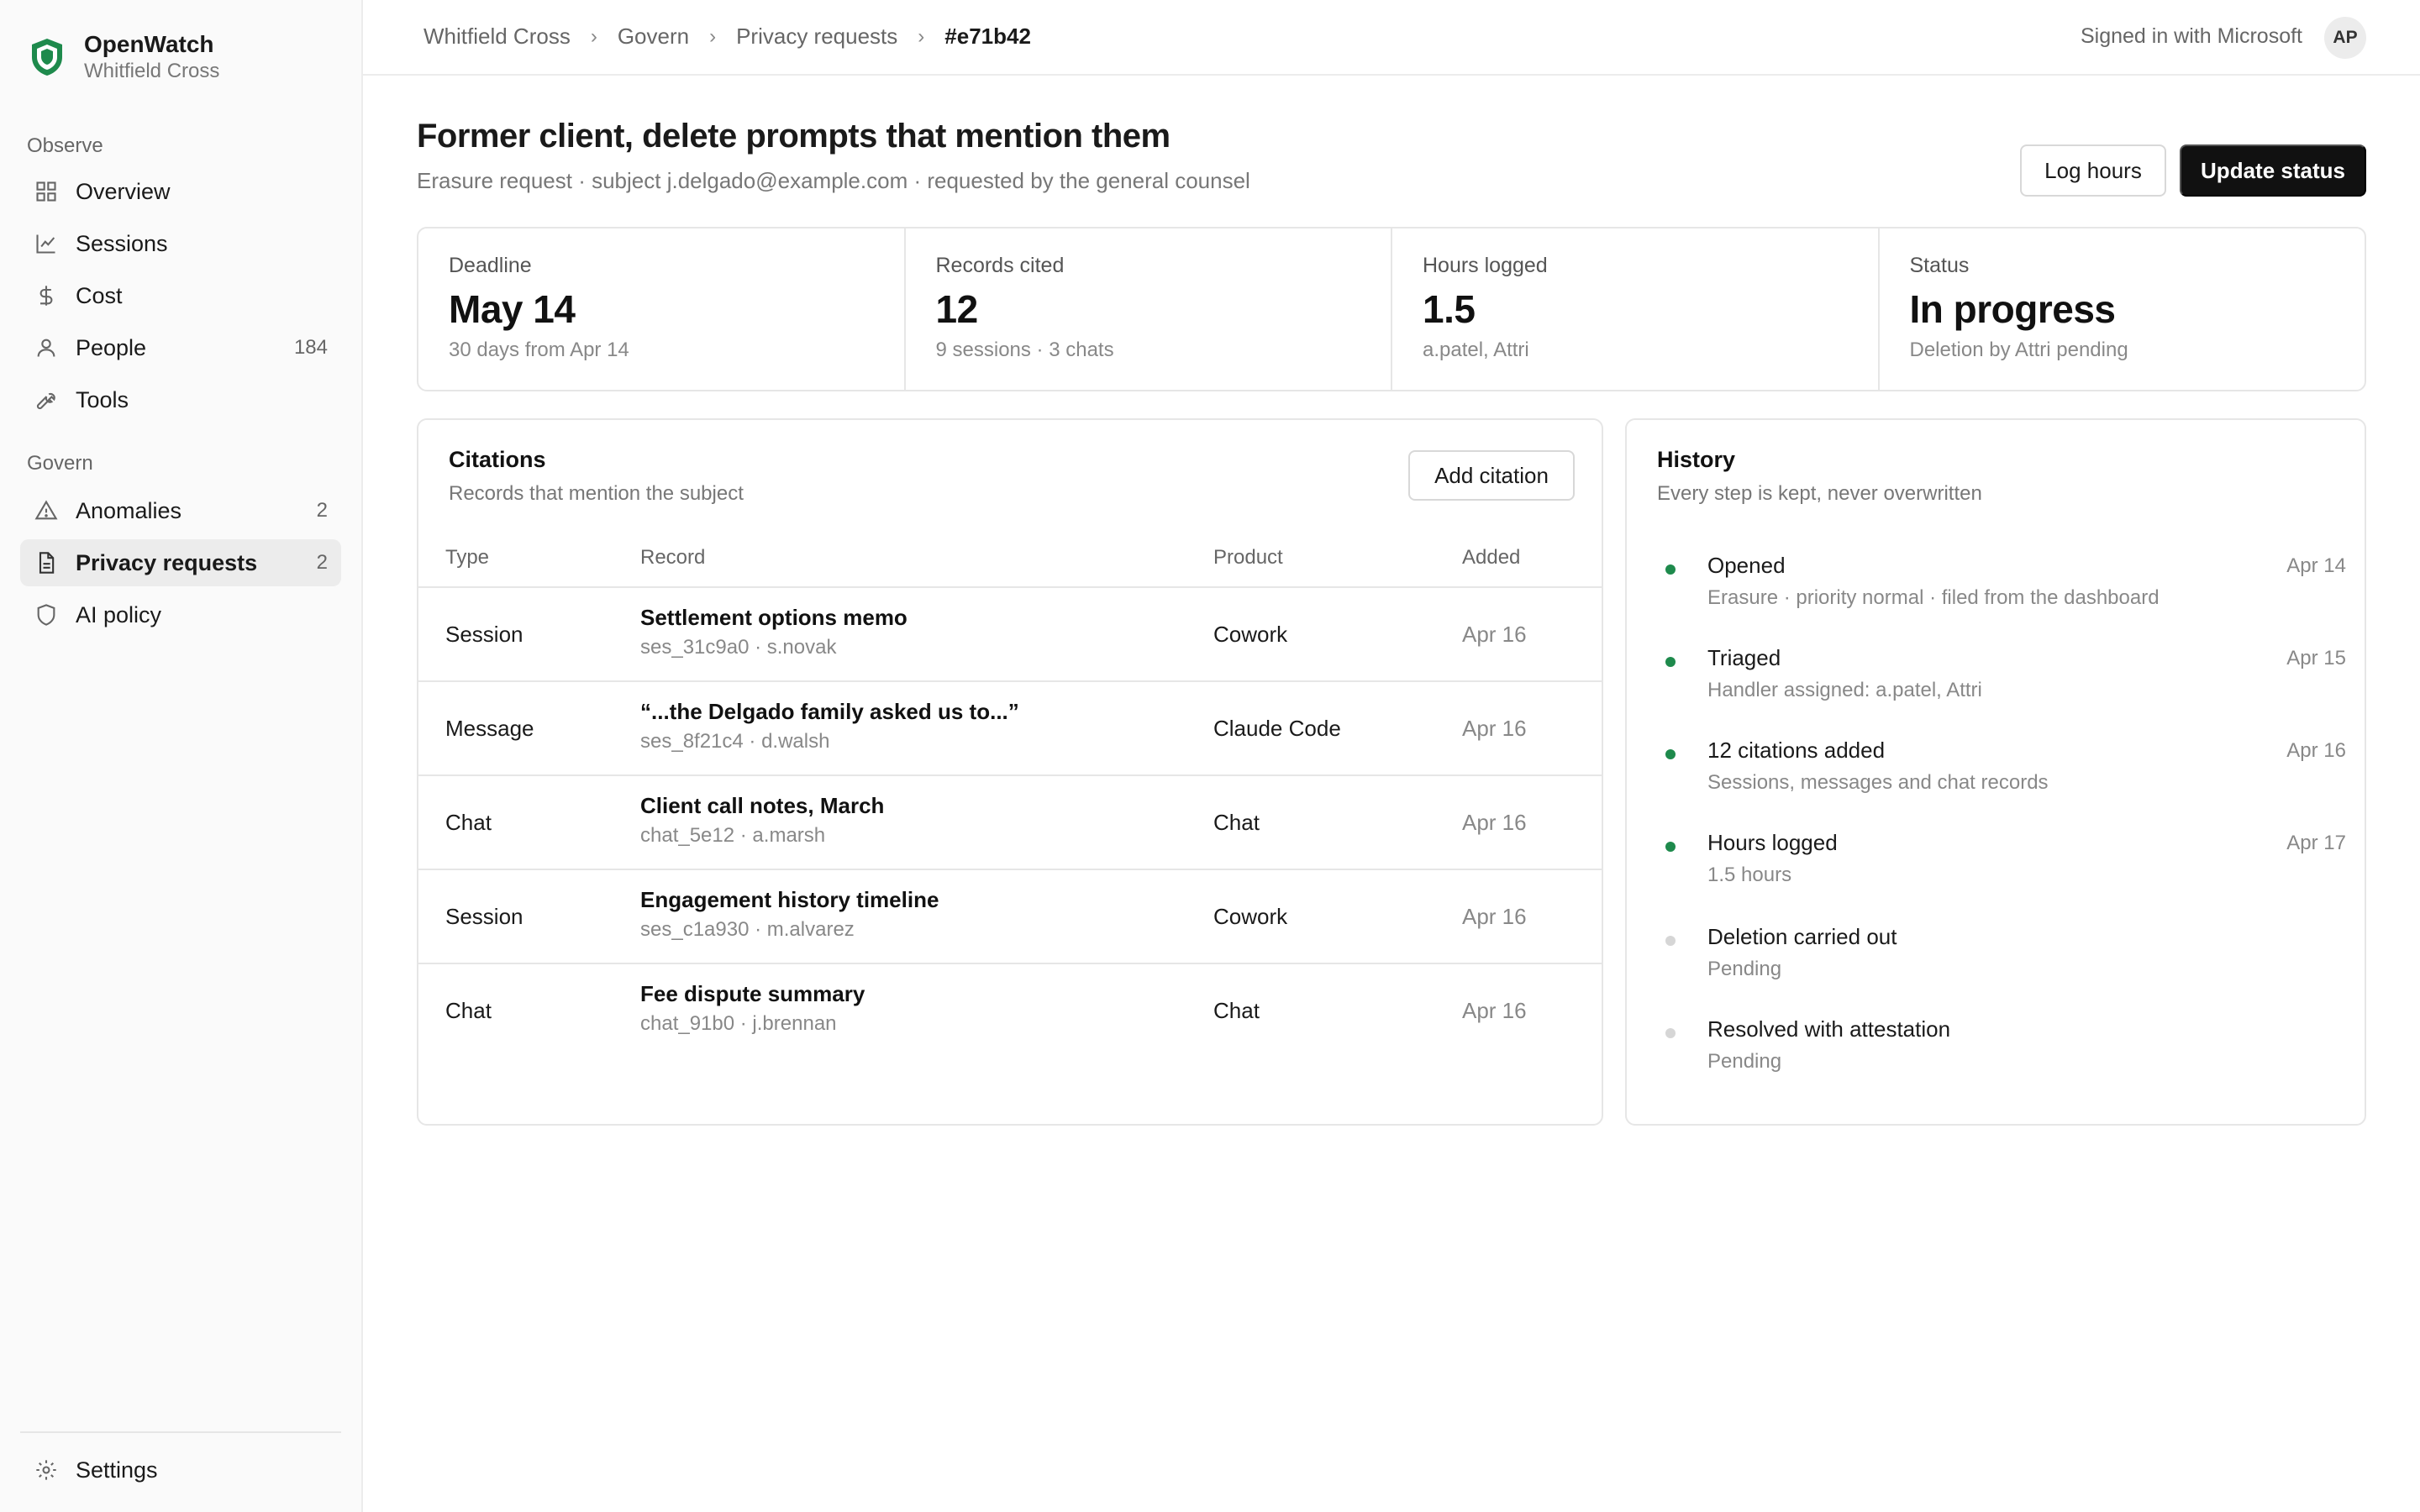  What do you see at coordinates (46, 399) in the screenshot?
I see `wrench-icon` at bounding box center [46, 399].